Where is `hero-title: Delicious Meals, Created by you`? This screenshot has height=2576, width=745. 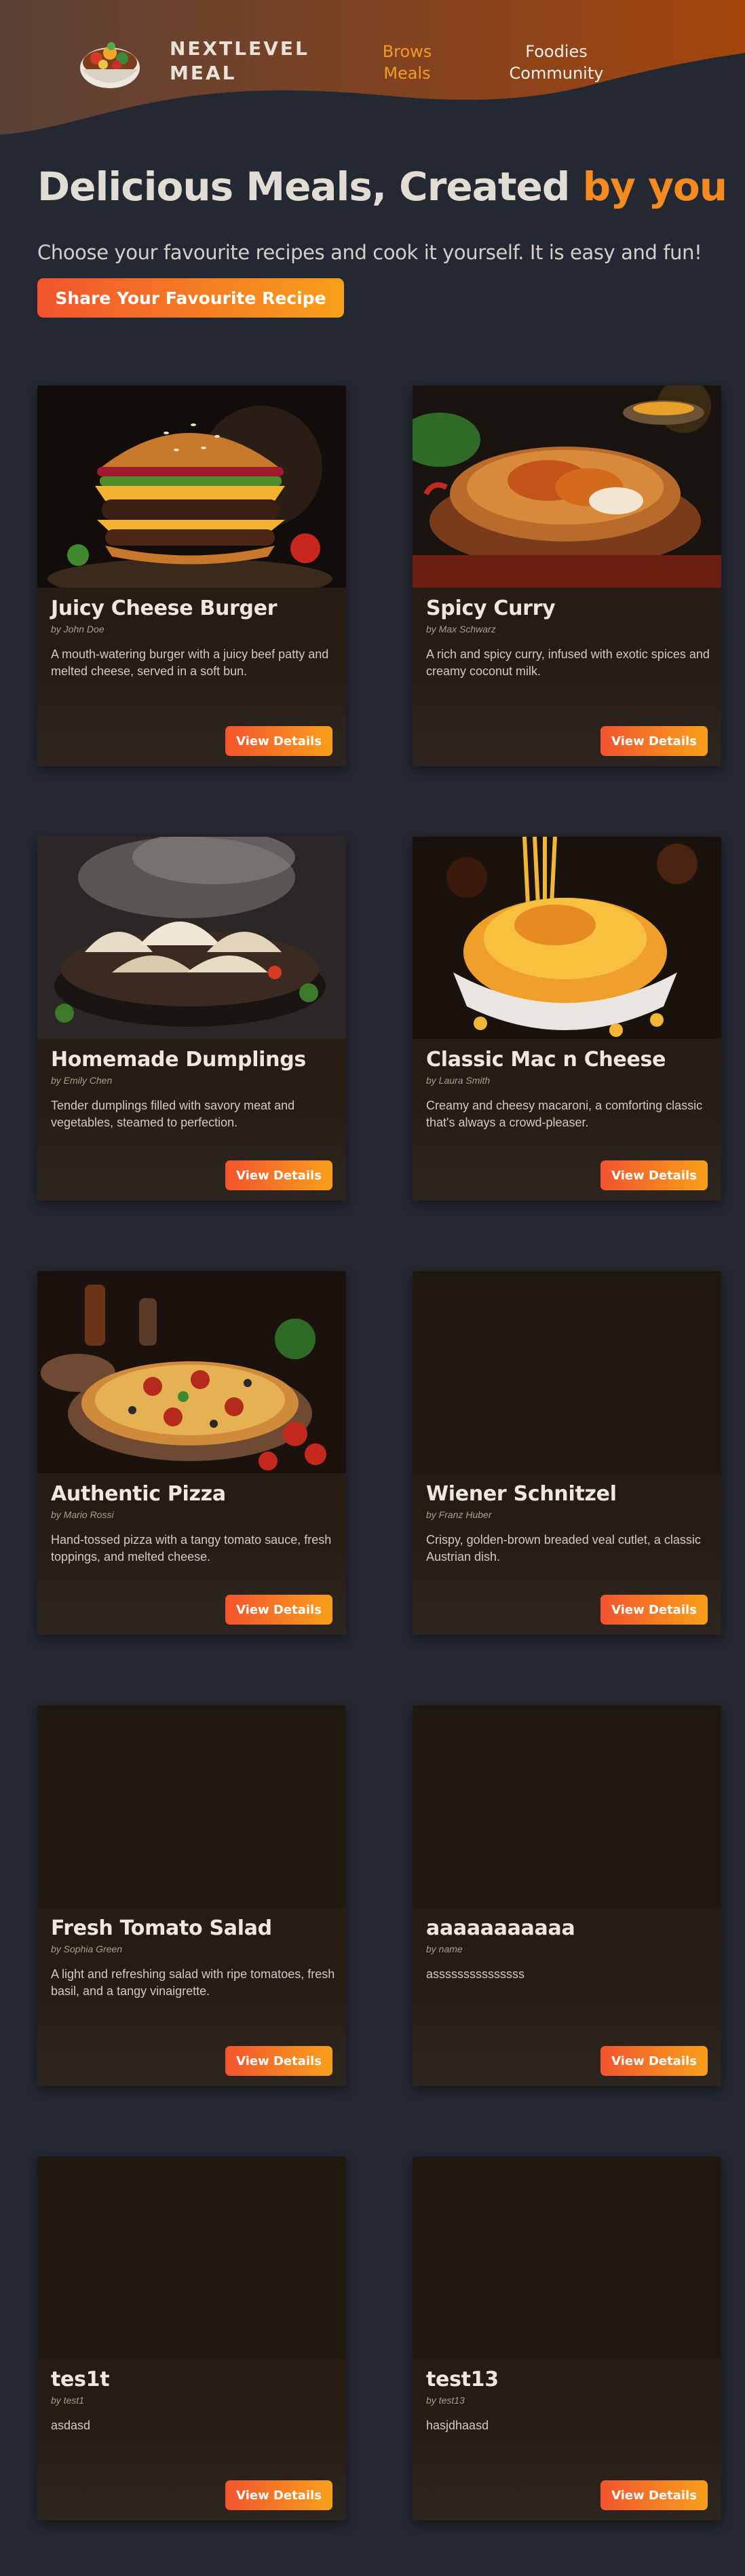 hero-title: Delicious Meals, Created by you is located at coordinates (382, 186).